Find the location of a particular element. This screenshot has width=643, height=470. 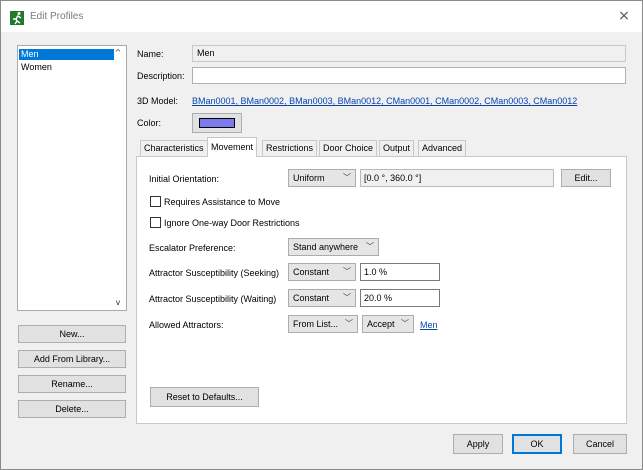

description-label: Description: is located at coordinates (161, 76).